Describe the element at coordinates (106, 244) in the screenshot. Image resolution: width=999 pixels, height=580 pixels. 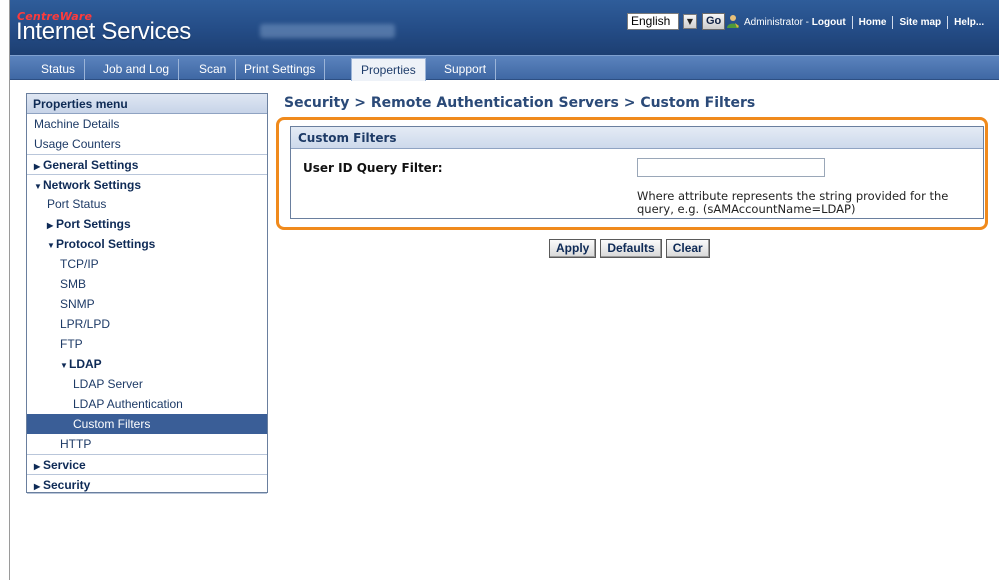
I see `sidebar-item-label: Protocol Settings` at that location.